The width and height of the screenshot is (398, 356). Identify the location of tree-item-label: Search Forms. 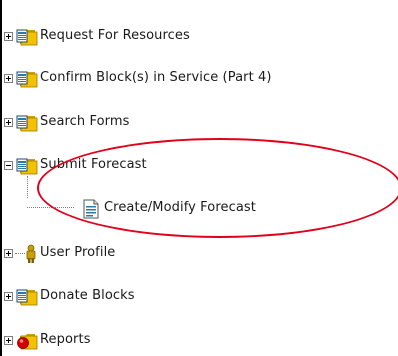
(85, 121).